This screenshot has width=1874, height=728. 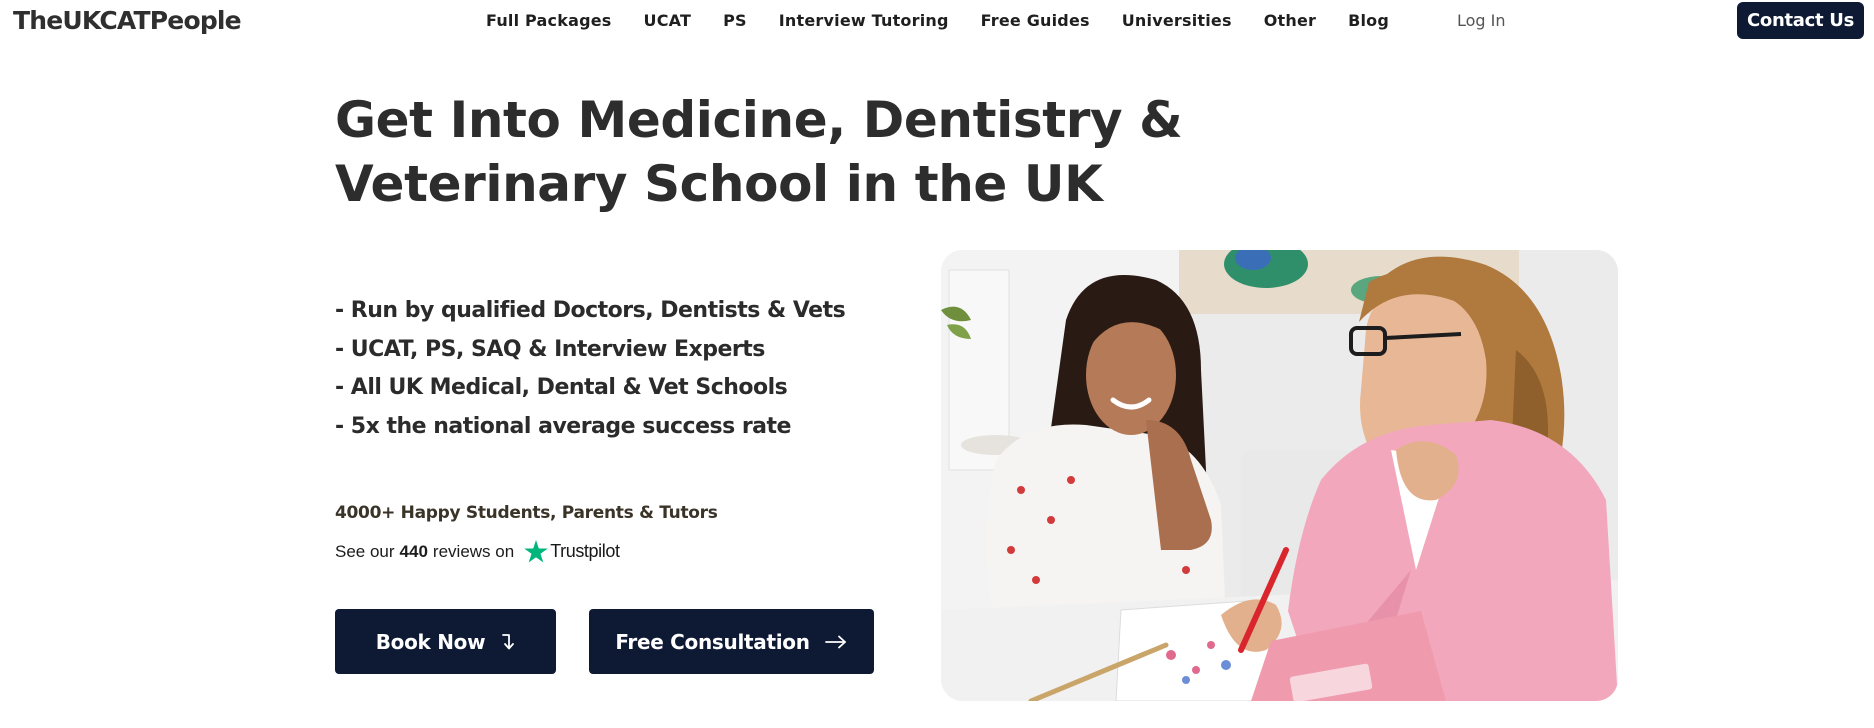 I want to click on nav-link-blog: Blog, so click(x=1368, y=20).